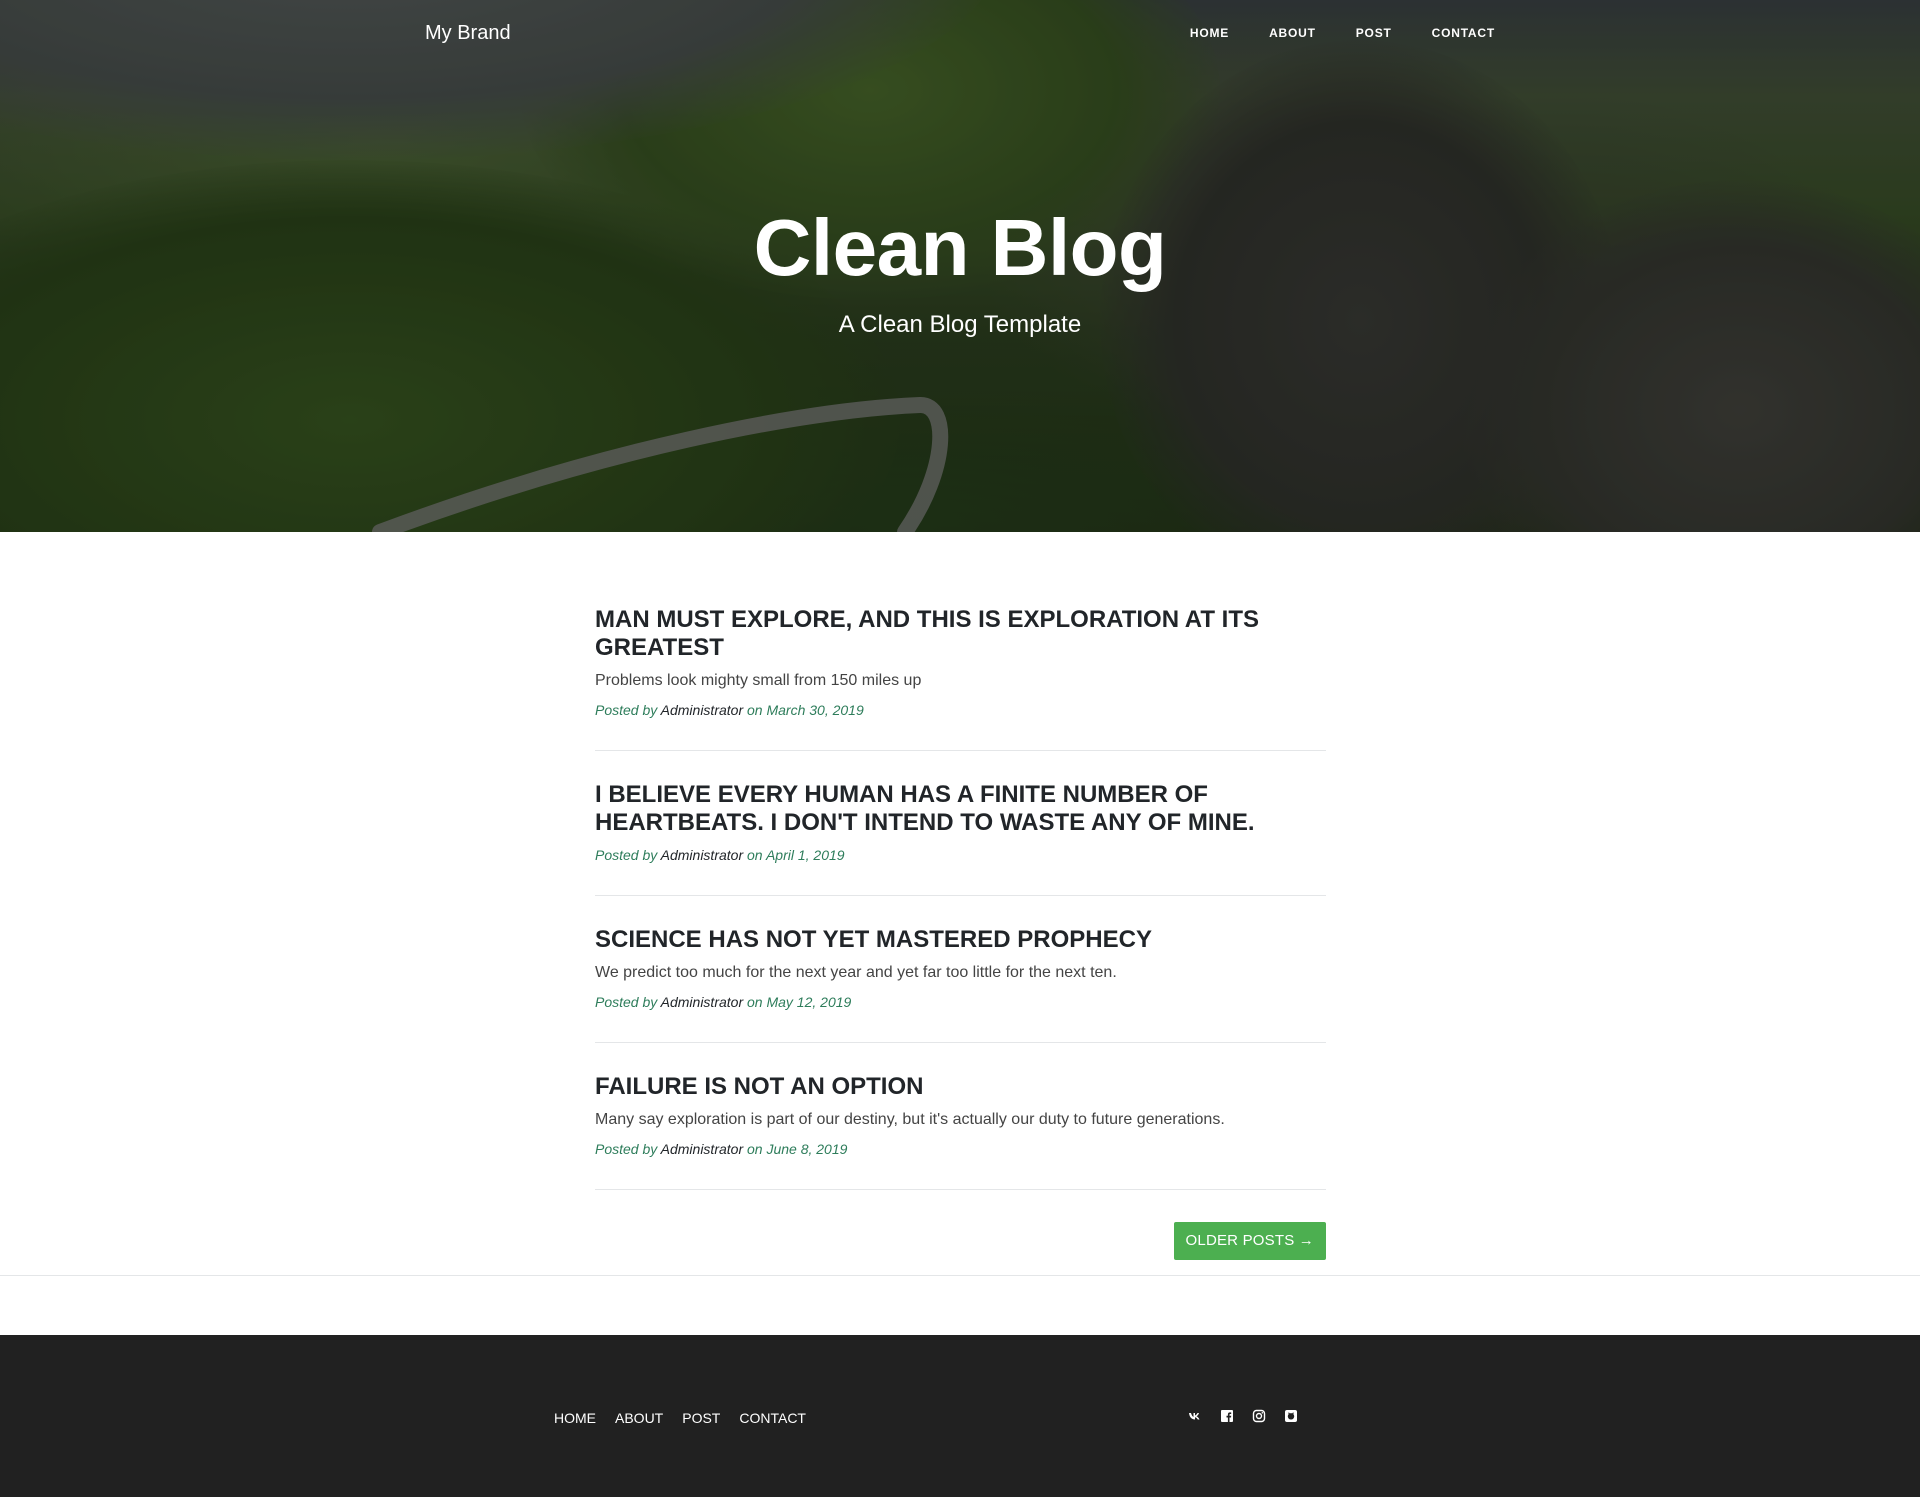  I want to click on footer-link-home: HOME, so click(575, 1418).